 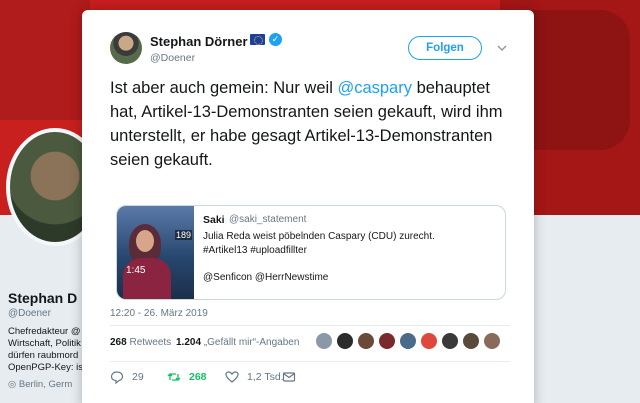 What do you see at coordinates (257, 39) in the screenshot?
I see `eu-flag-icon` at bounding box center [257, 39].